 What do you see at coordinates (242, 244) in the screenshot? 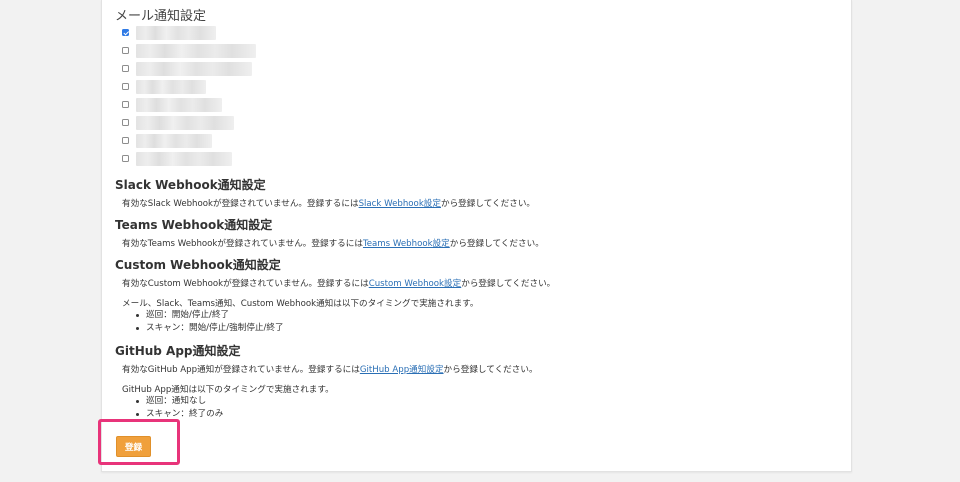
I see `teams-status-prefix: 有効なTeams Webhookが登録されていません。登録するには` at bounding box center [242, 244].